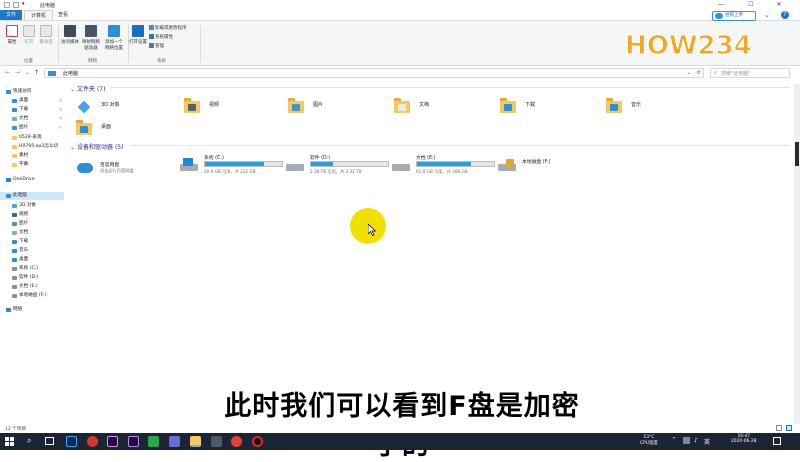  Describe the element at coordinates (25, 4) in the screenshot. I see `quick-access-dropdown-icon: ▾` at that location.